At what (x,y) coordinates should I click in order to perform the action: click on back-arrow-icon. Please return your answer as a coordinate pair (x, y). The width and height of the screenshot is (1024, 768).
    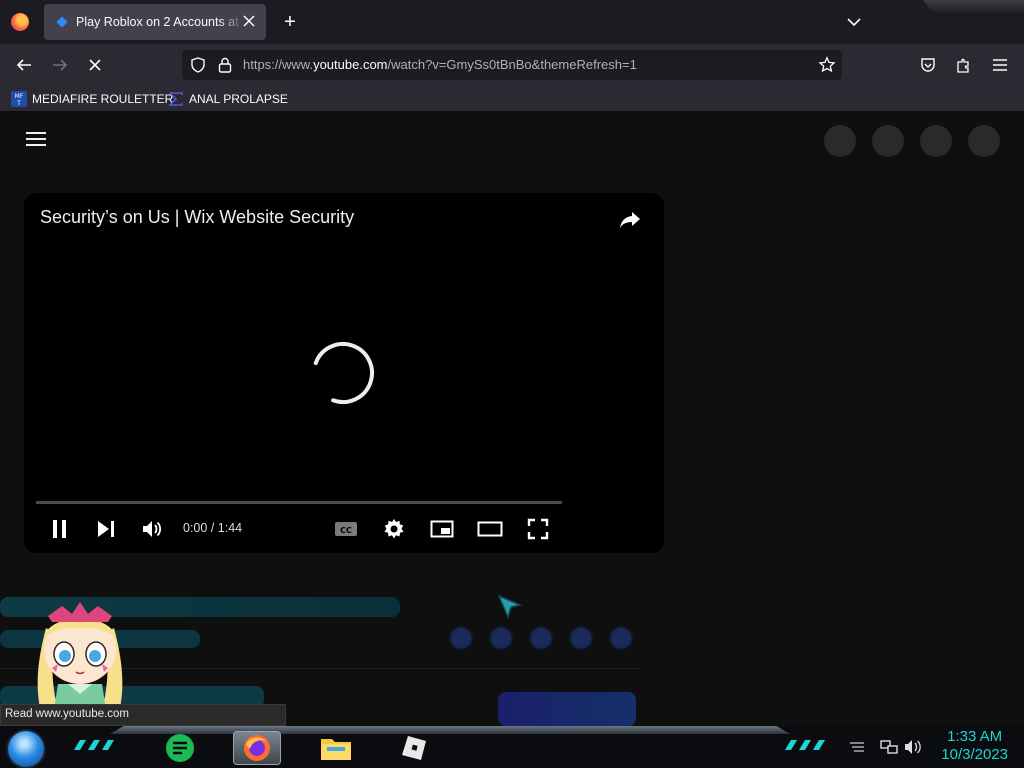
    Looking at the image, I should click on (23, 65).